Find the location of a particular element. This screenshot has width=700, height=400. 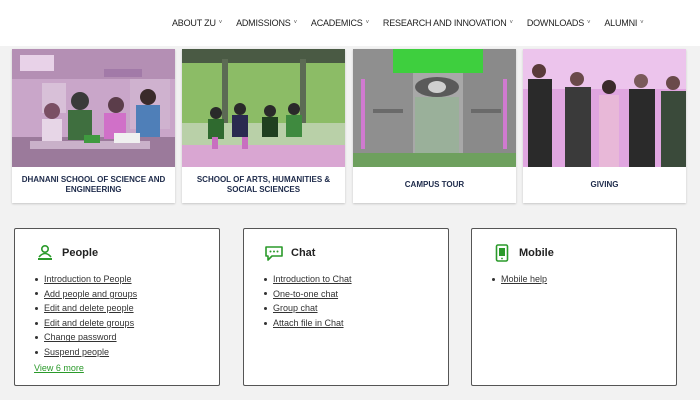

people-icon is located at coordinates (45, 253).